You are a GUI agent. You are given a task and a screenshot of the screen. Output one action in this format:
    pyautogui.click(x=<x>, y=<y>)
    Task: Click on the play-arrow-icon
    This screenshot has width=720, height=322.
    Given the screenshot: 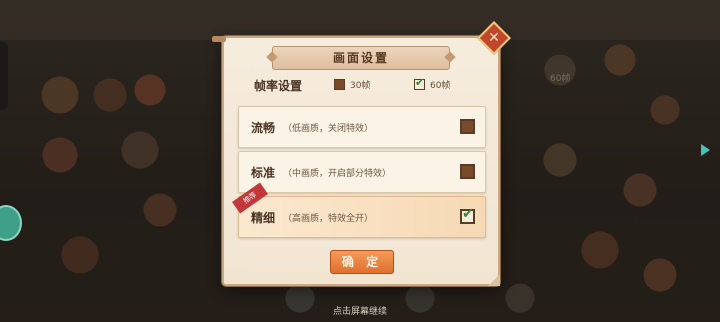 What is the action you would take?
    pyautogui.click(x=705, y=150)
    